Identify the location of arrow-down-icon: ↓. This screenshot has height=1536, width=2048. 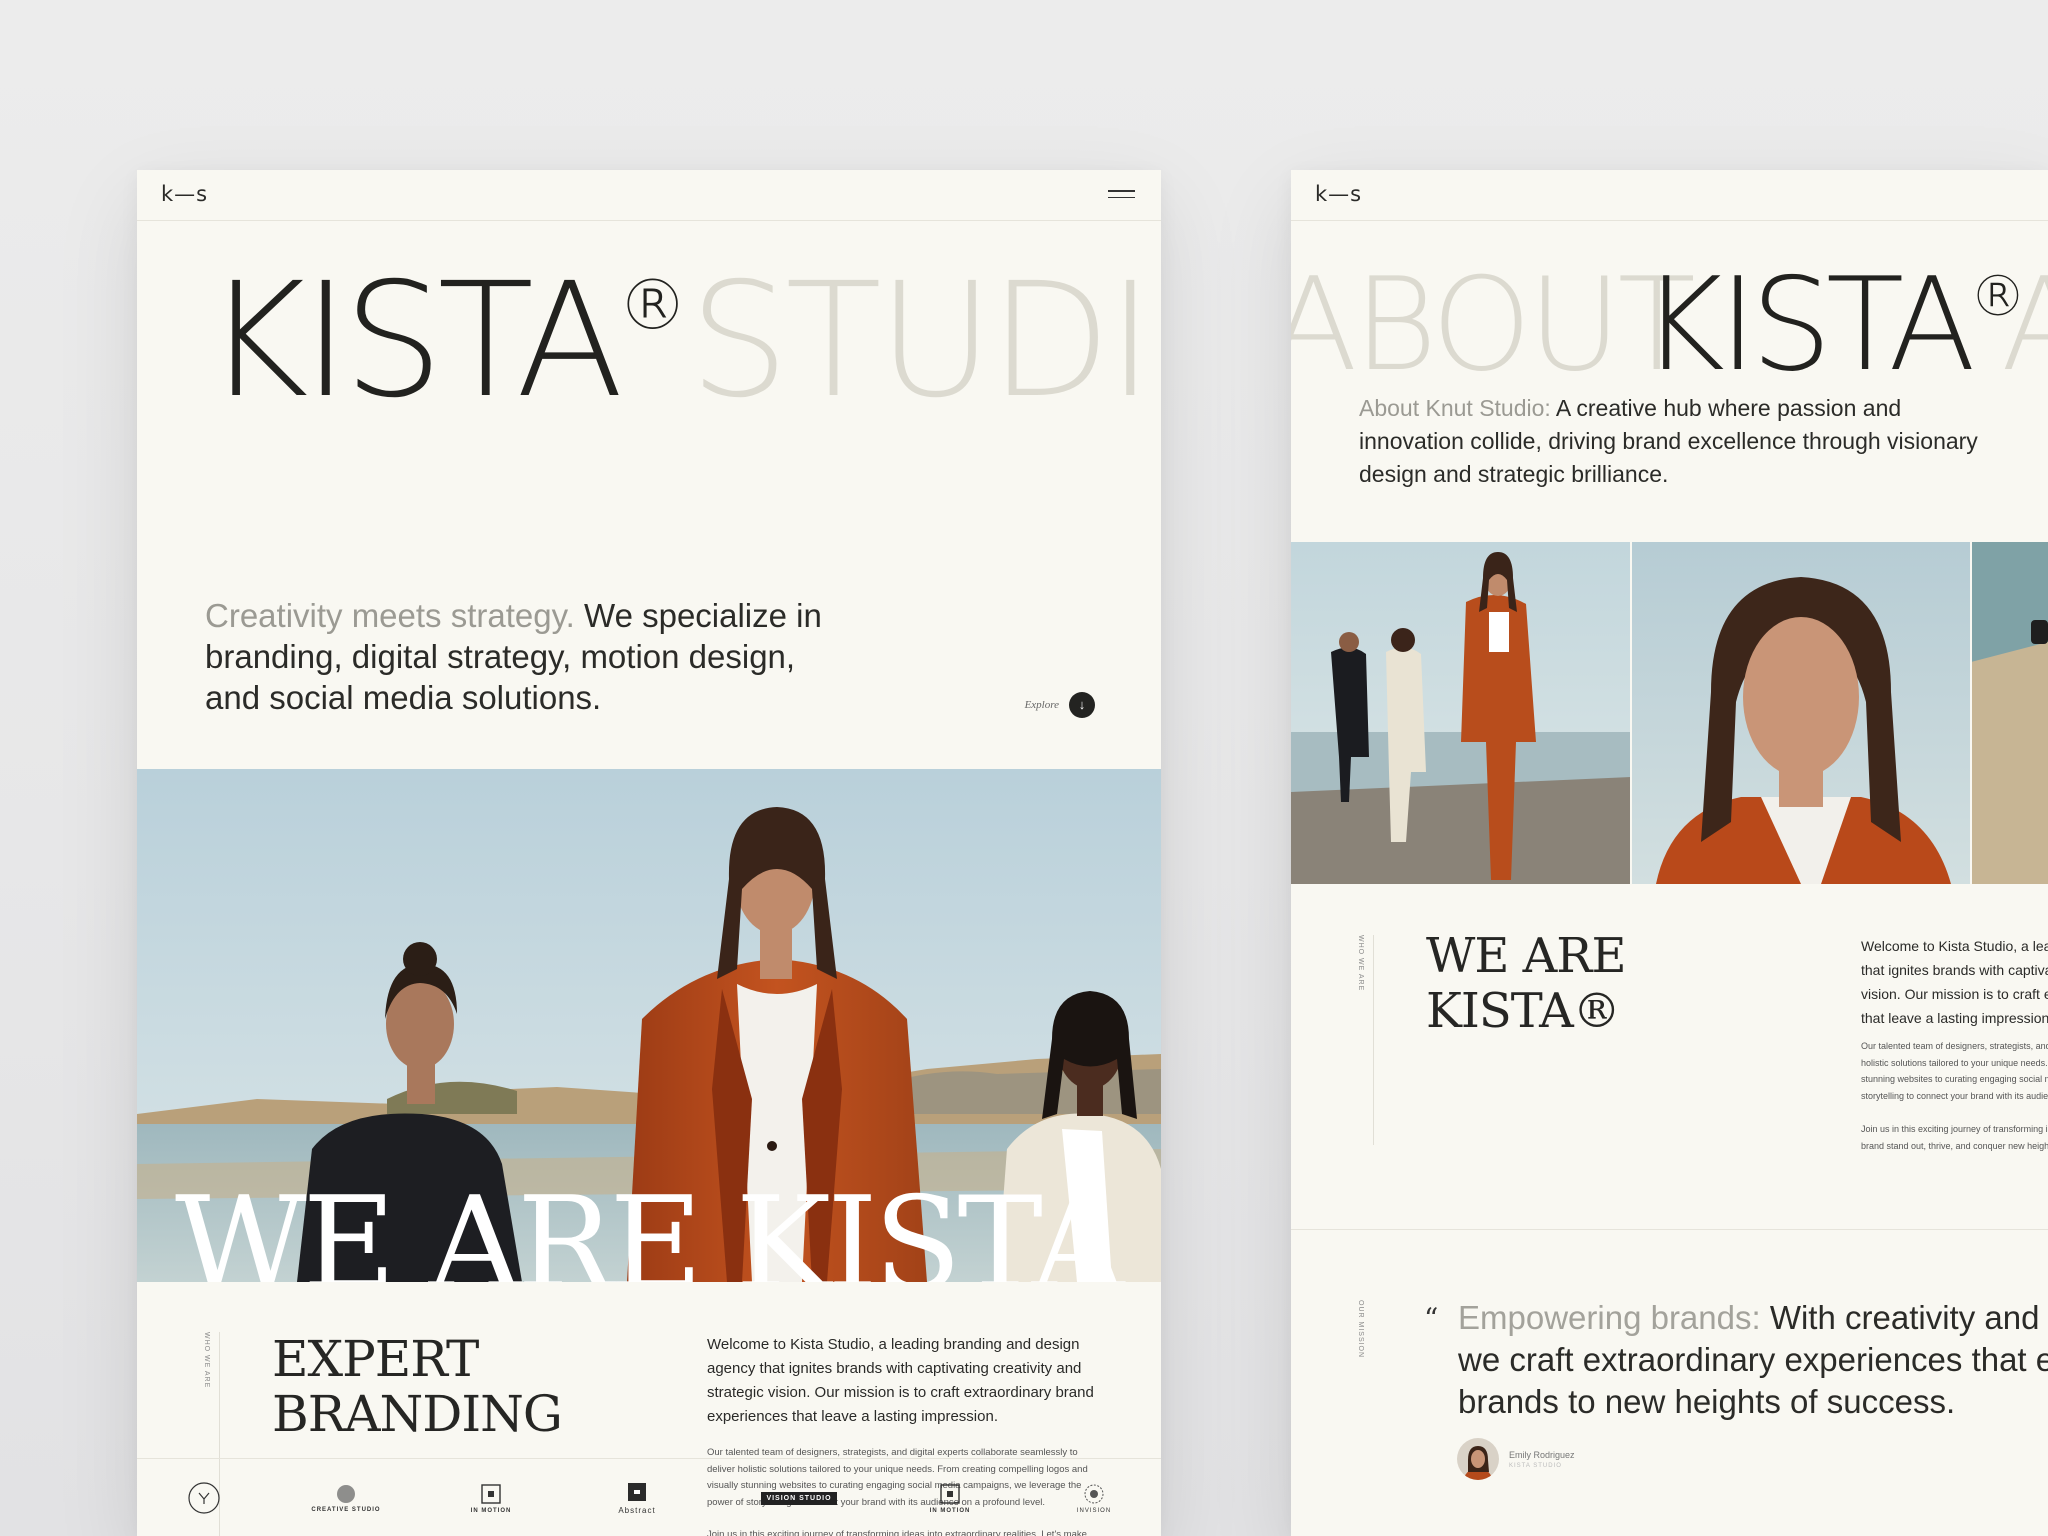
(1082, 705).